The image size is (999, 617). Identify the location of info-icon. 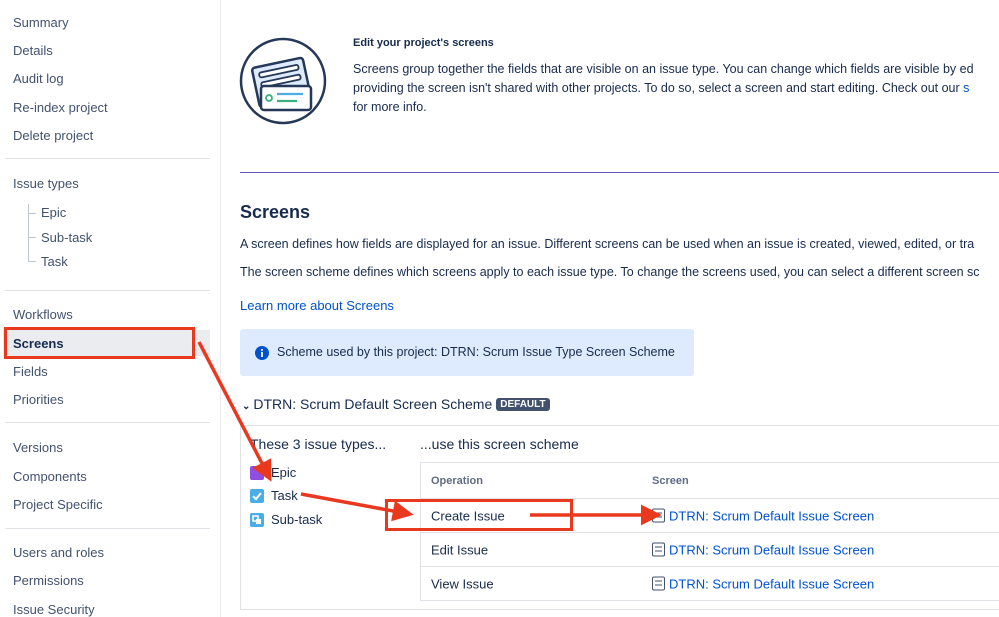
(262, 353).